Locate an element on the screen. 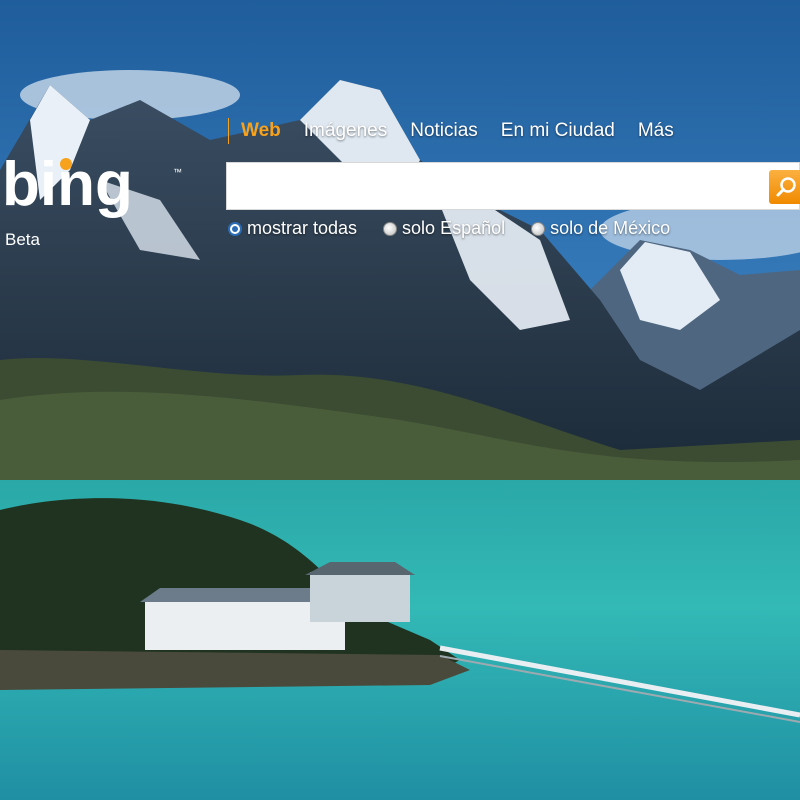 This screenshot has width=800, height=800. radio-checked-icon is located at coordinates (235, 228).